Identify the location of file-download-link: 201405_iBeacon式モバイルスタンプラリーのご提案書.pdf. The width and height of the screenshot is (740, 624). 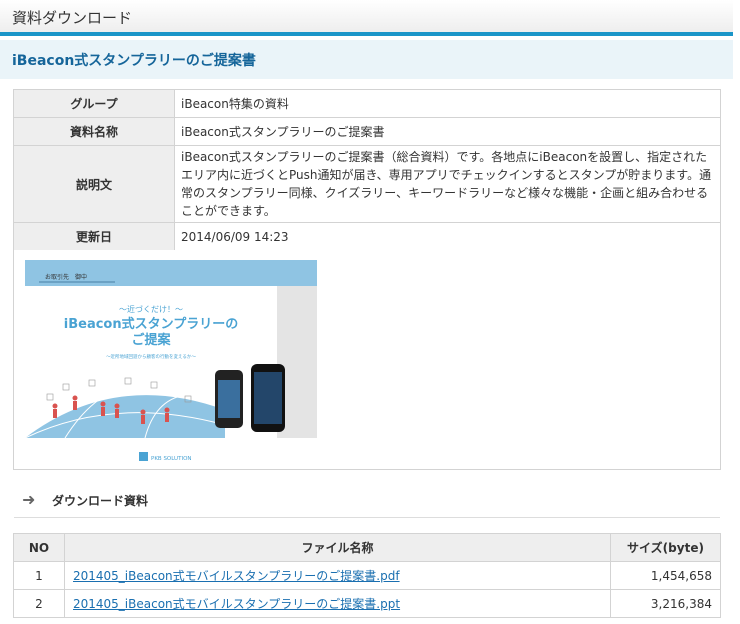
(236, 576).